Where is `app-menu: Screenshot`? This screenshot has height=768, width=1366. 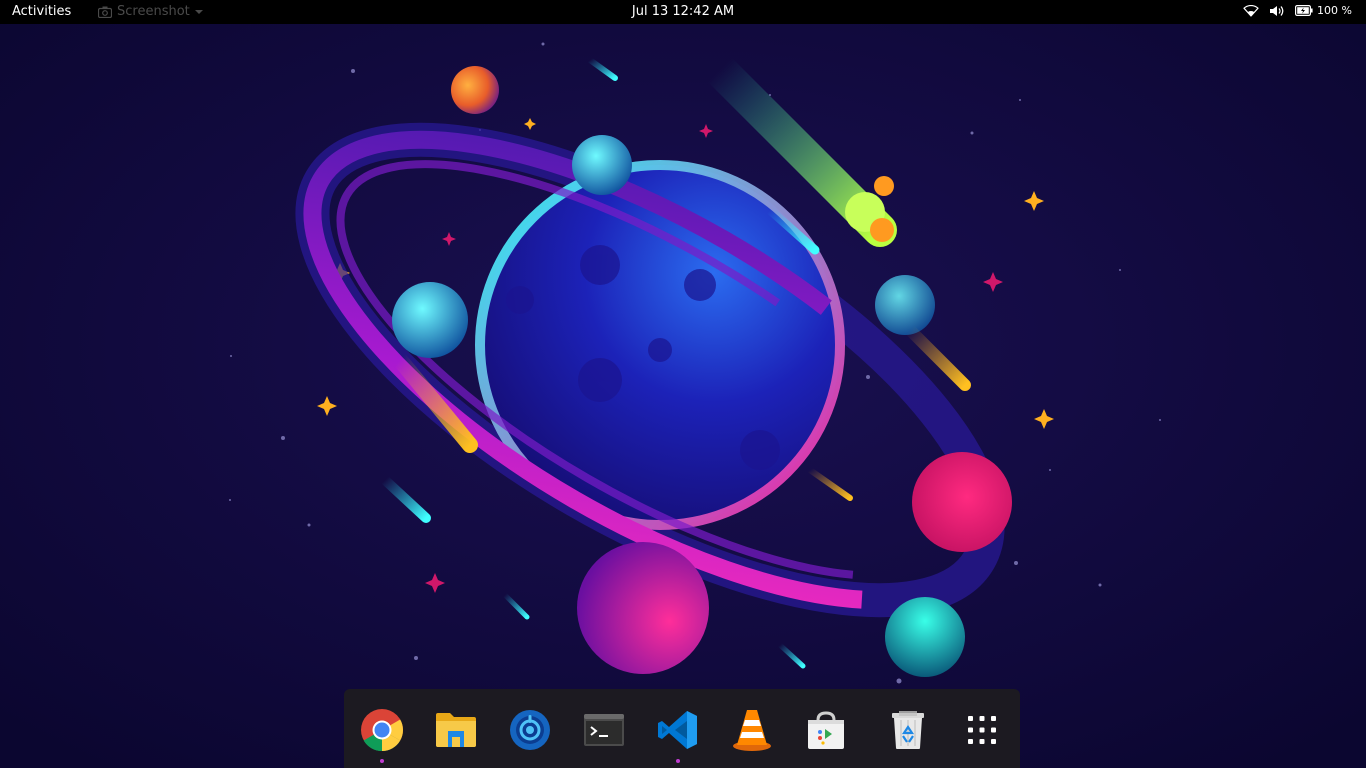 app-menu: Screenshot is located at coordinates (150, 11).